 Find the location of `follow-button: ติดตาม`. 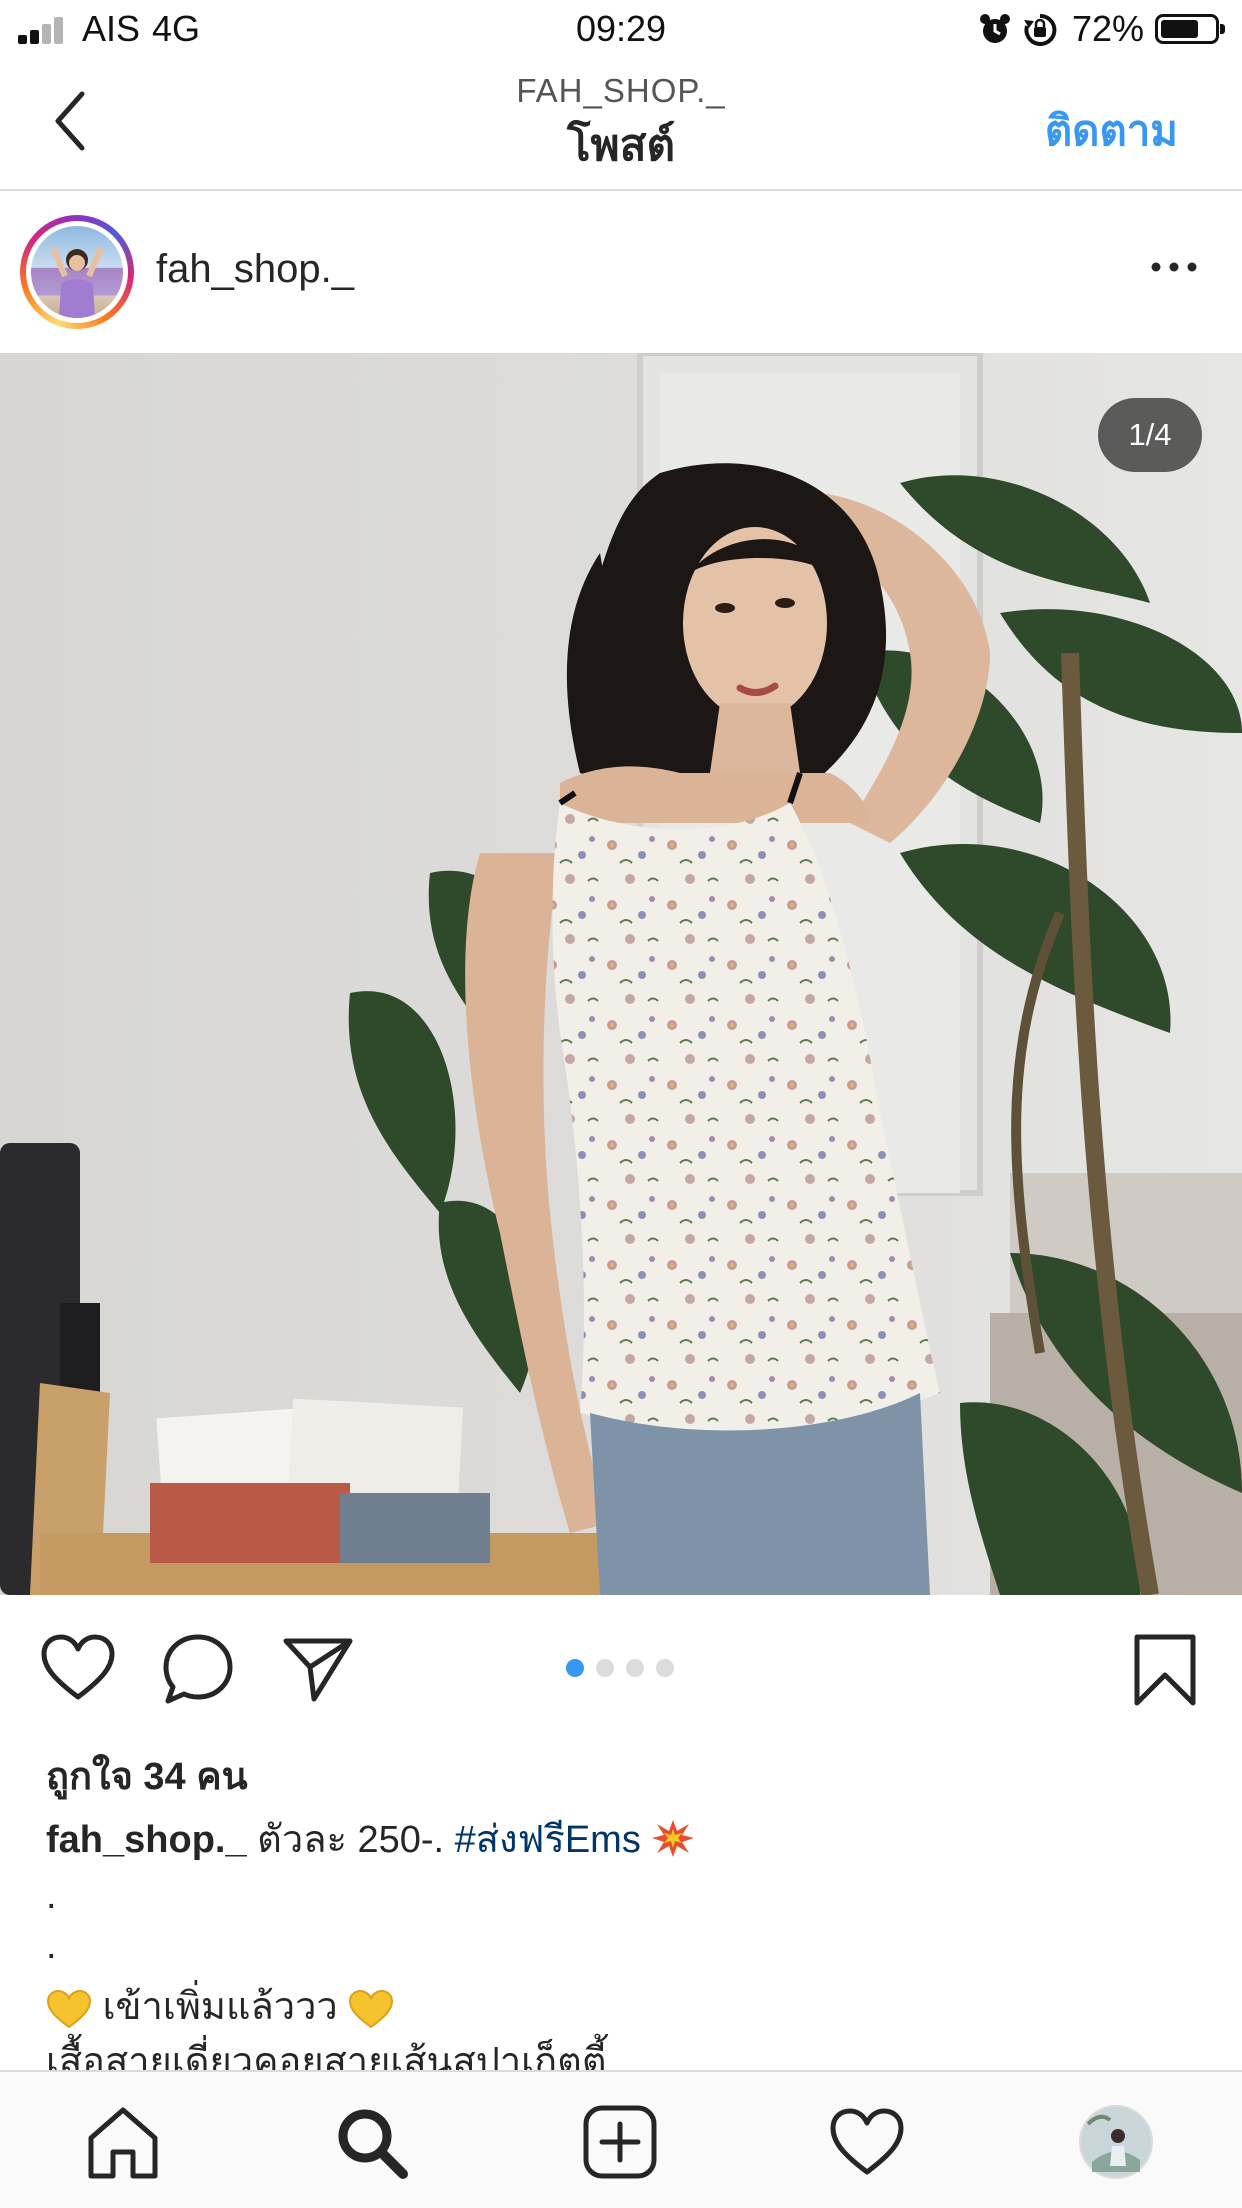

follow-button: ติดตาม is located at coordinates (1111, 131).